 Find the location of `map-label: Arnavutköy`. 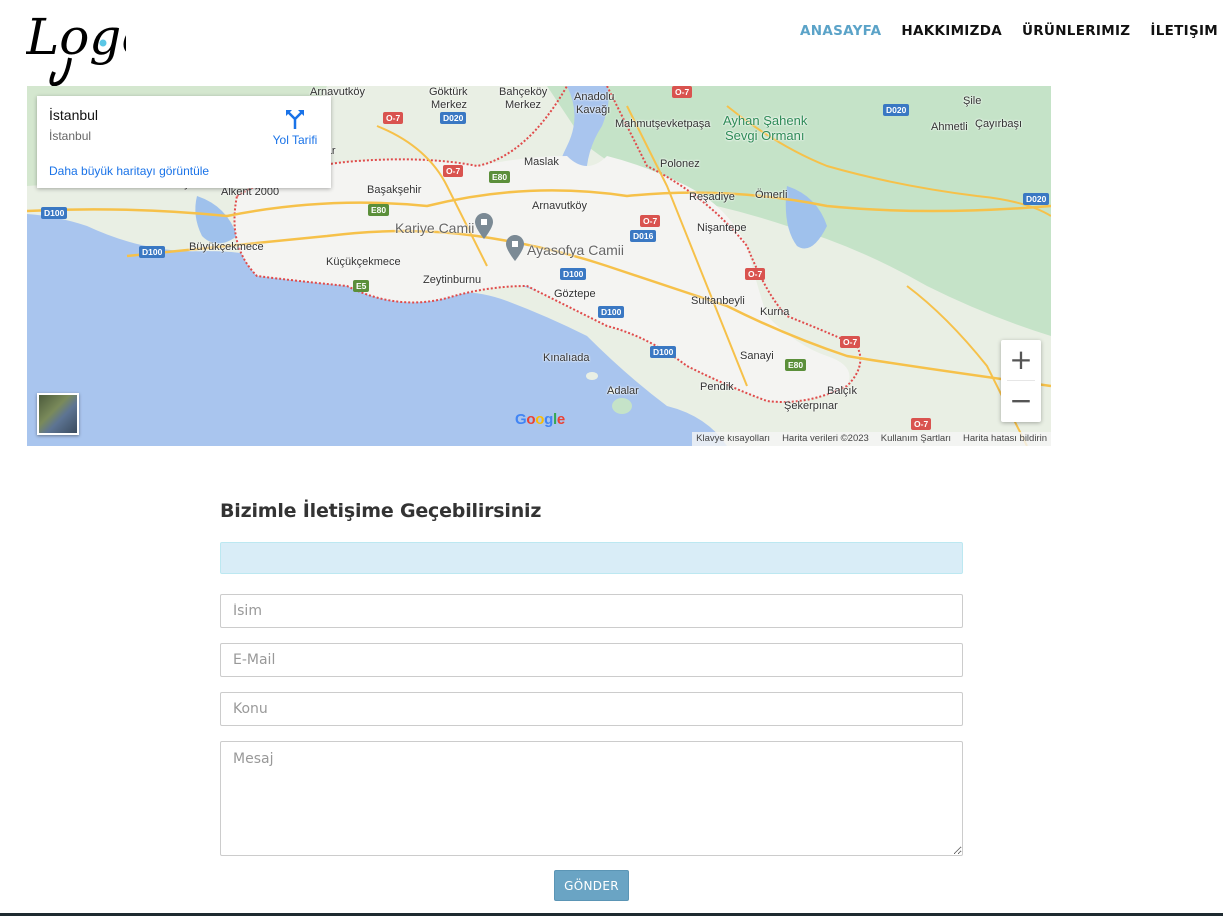

map-label: Arnavutköy is located at coordinates (560, 206).